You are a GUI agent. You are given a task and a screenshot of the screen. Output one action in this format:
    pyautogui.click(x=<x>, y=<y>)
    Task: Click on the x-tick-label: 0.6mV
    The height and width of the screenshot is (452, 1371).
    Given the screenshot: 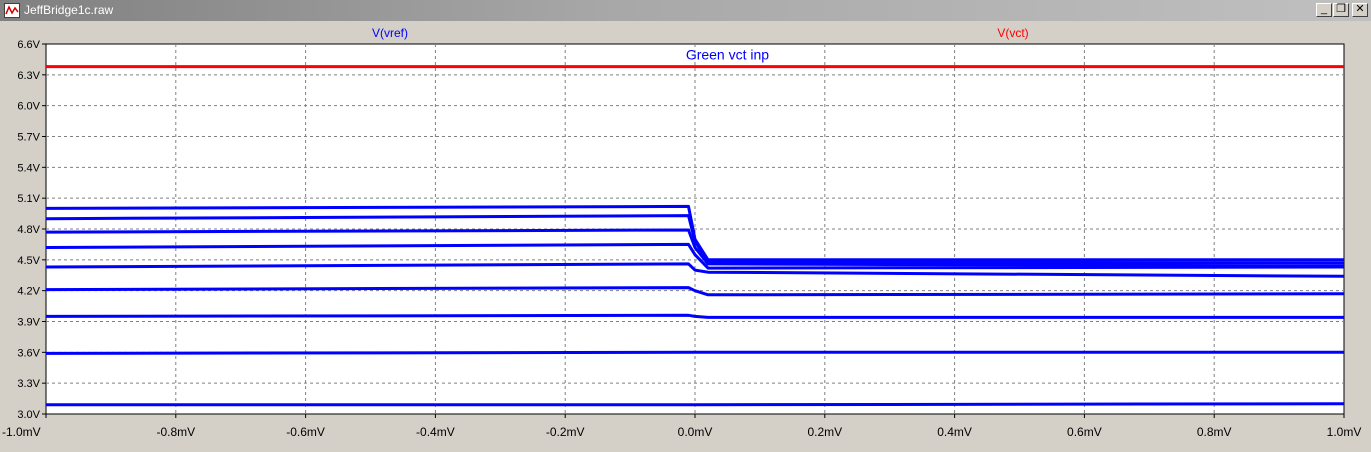 What is the action you would take?
    pyautogui.click(x=1084, y=432)
    